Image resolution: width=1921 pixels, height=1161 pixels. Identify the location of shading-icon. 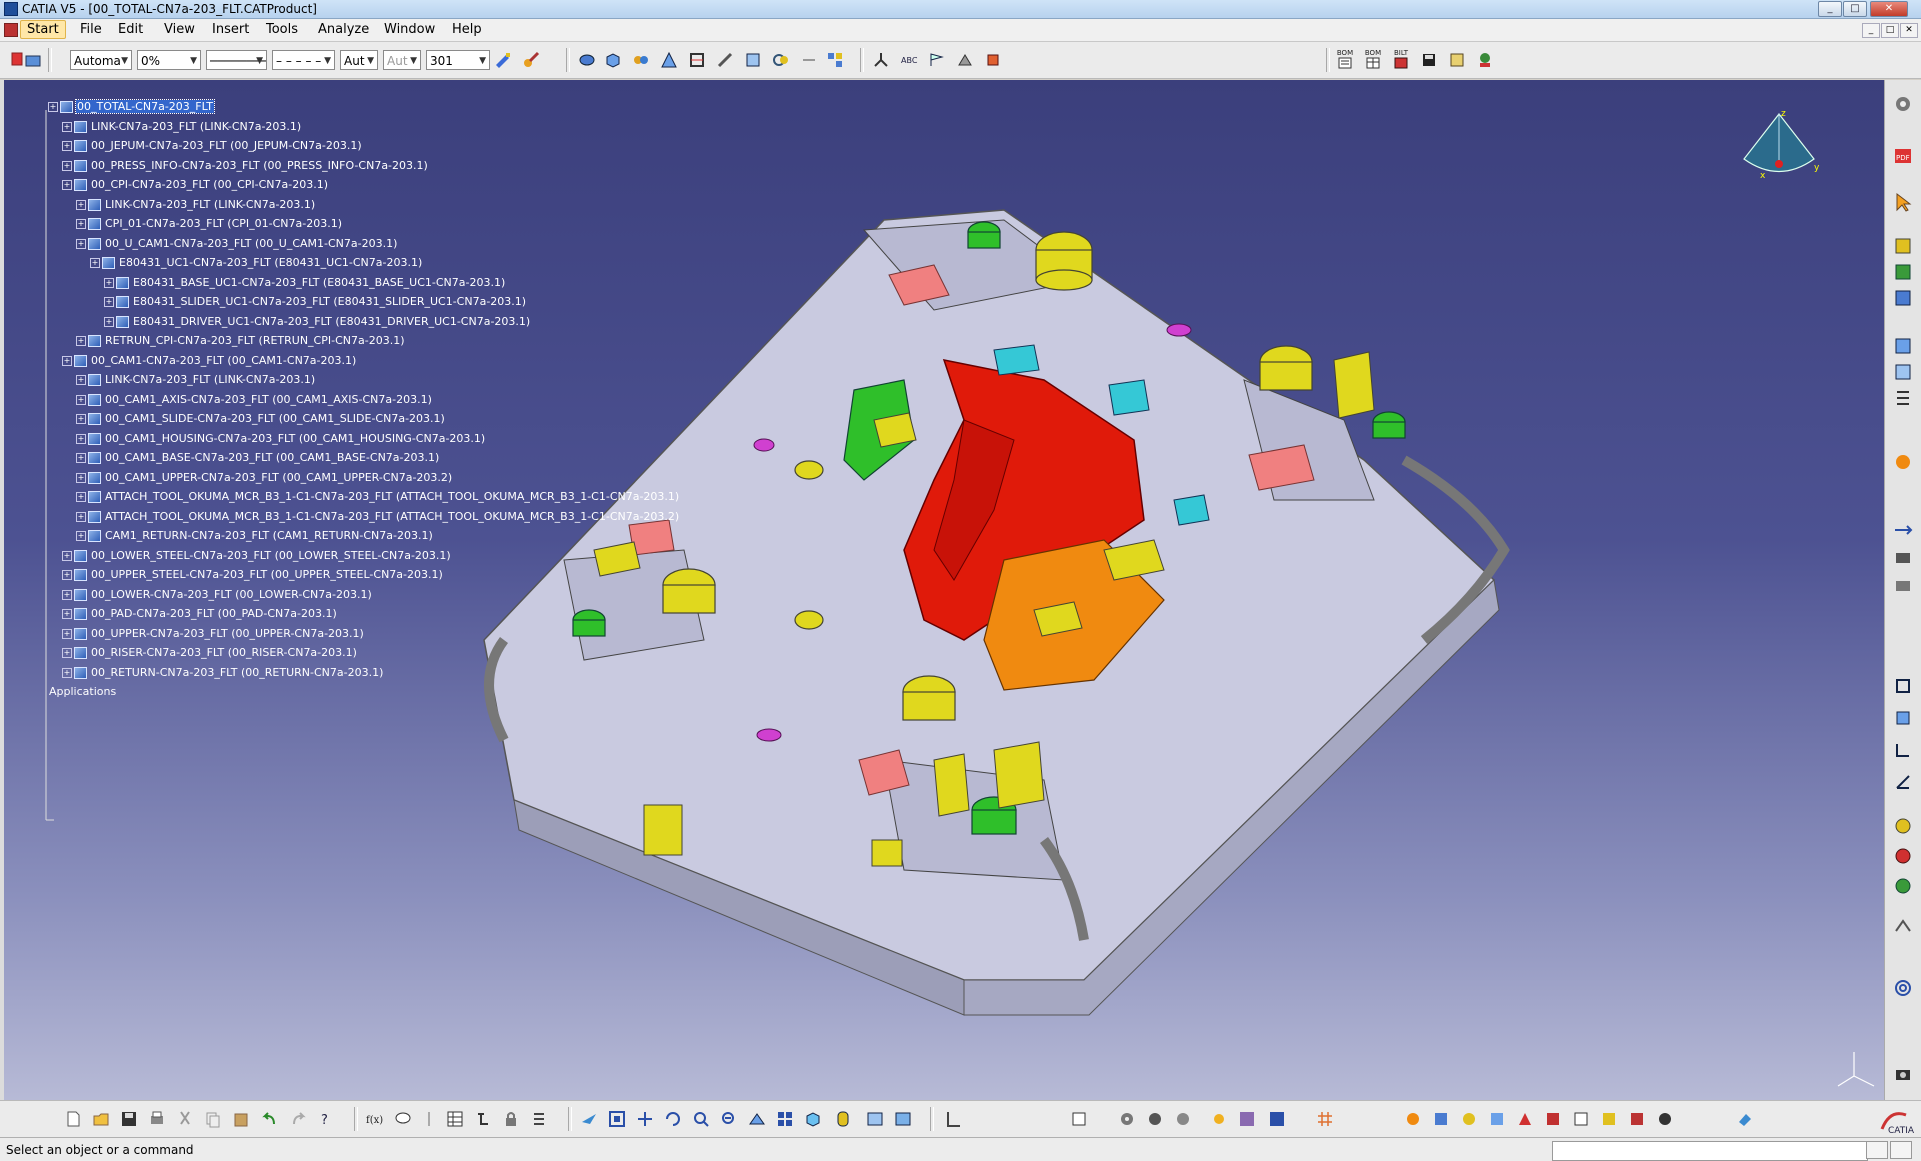
(843, 1119).